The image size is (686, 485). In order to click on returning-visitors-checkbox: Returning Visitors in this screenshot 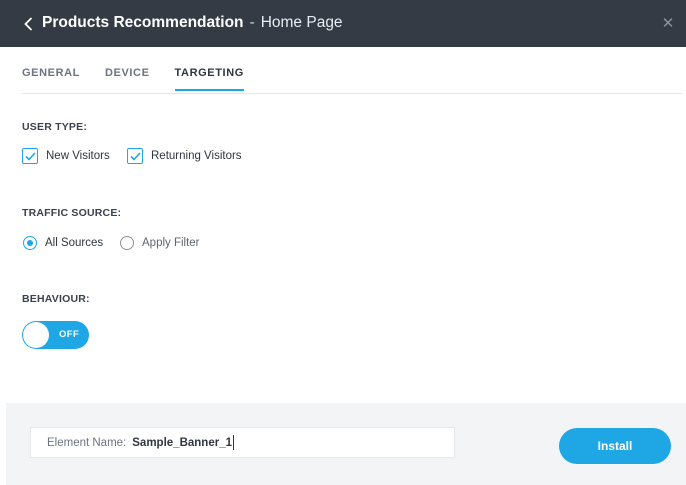, I will do `click(184, 156)`.